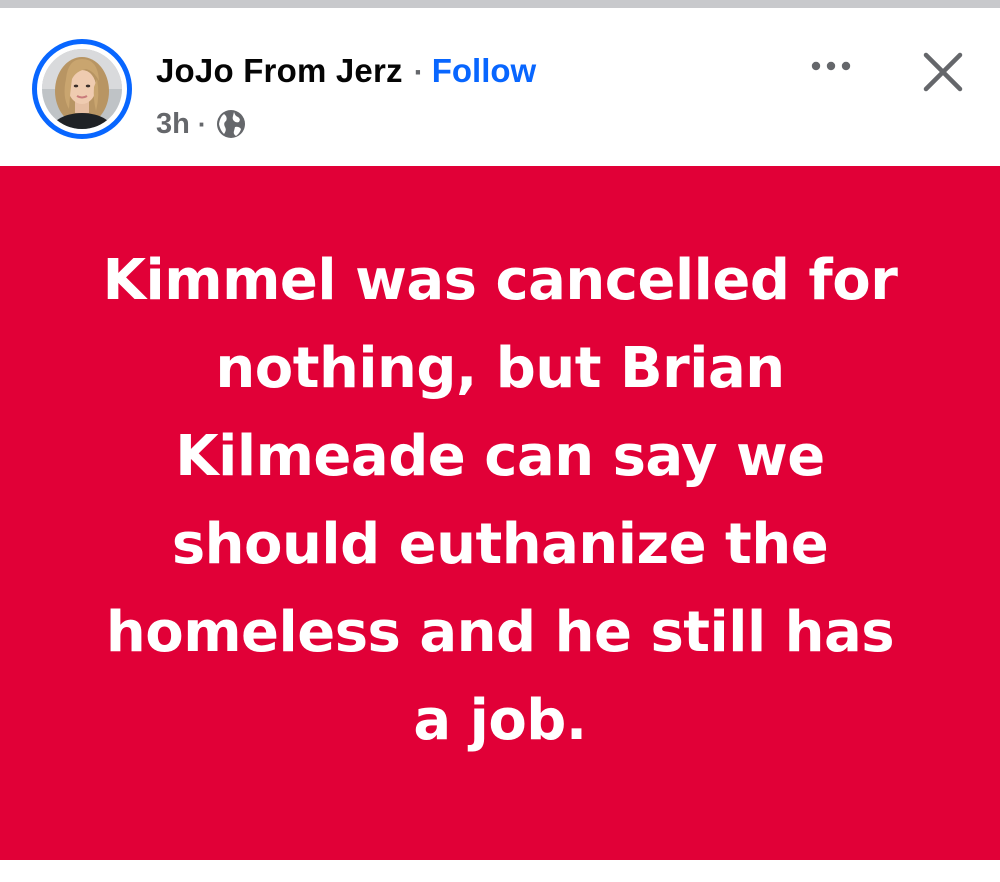 The width and height of the screenshot is (1000, 882). Describe the element at coordinates (484, 71) in the screenshot. I see `follow-button: Follow` at that location.